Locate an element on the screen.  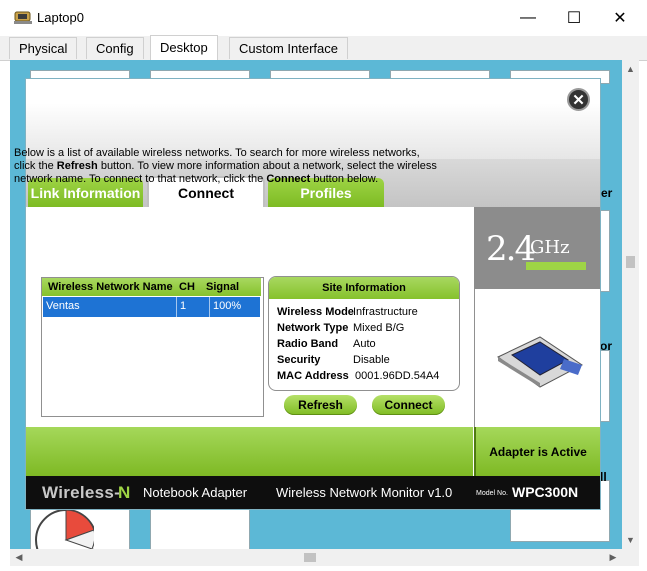
dialog-close-button: ✕ is located at coordinates (578, 99).